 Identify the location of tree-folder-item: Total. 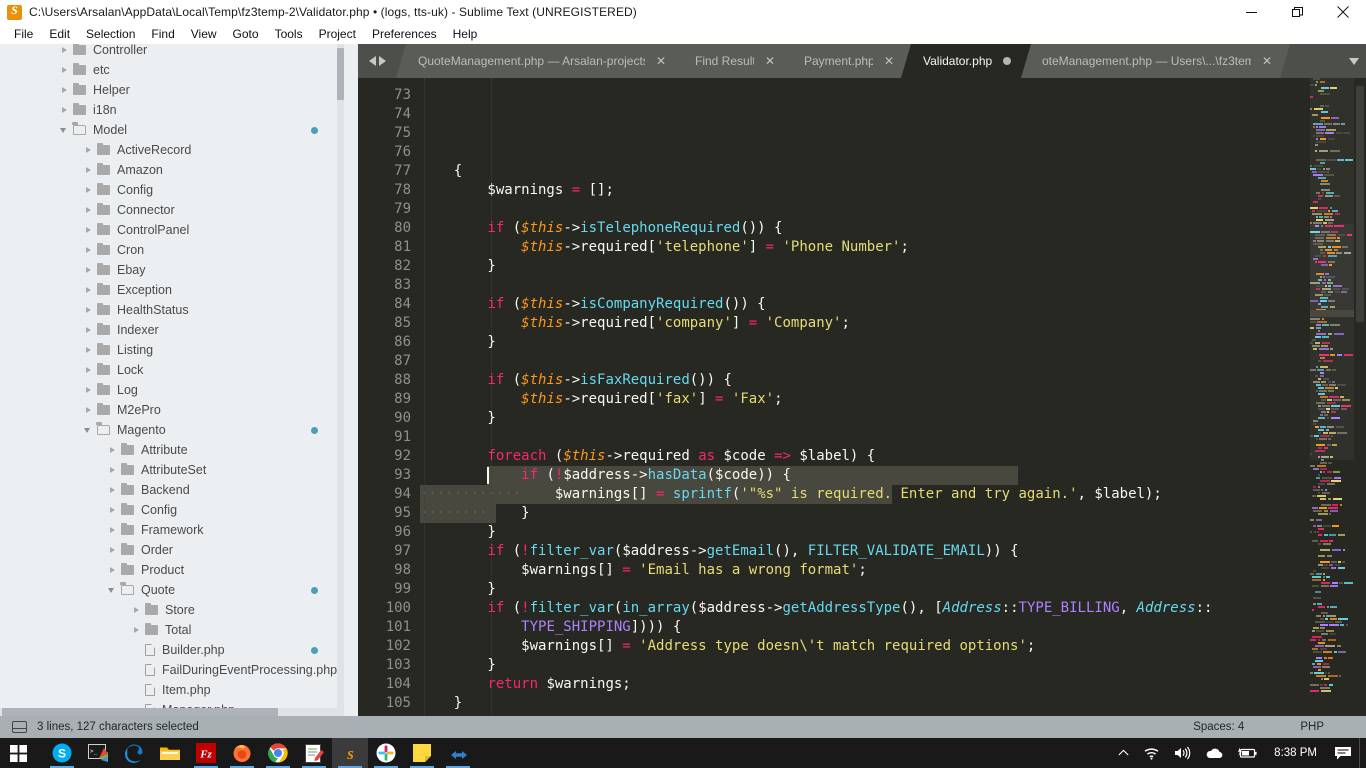
(170, 630).